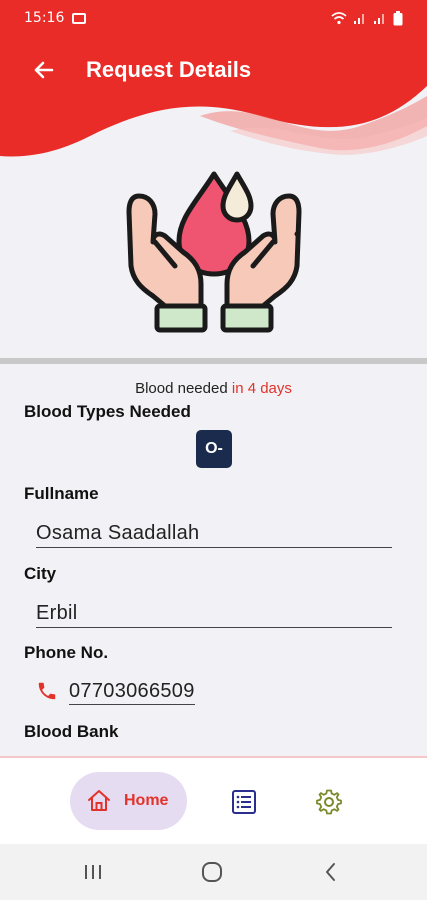 The height and width of the screenshot is (900, 427). Describe the element at coordinates (93, 872) in the screenshot. I see `recents-icon` at that location.